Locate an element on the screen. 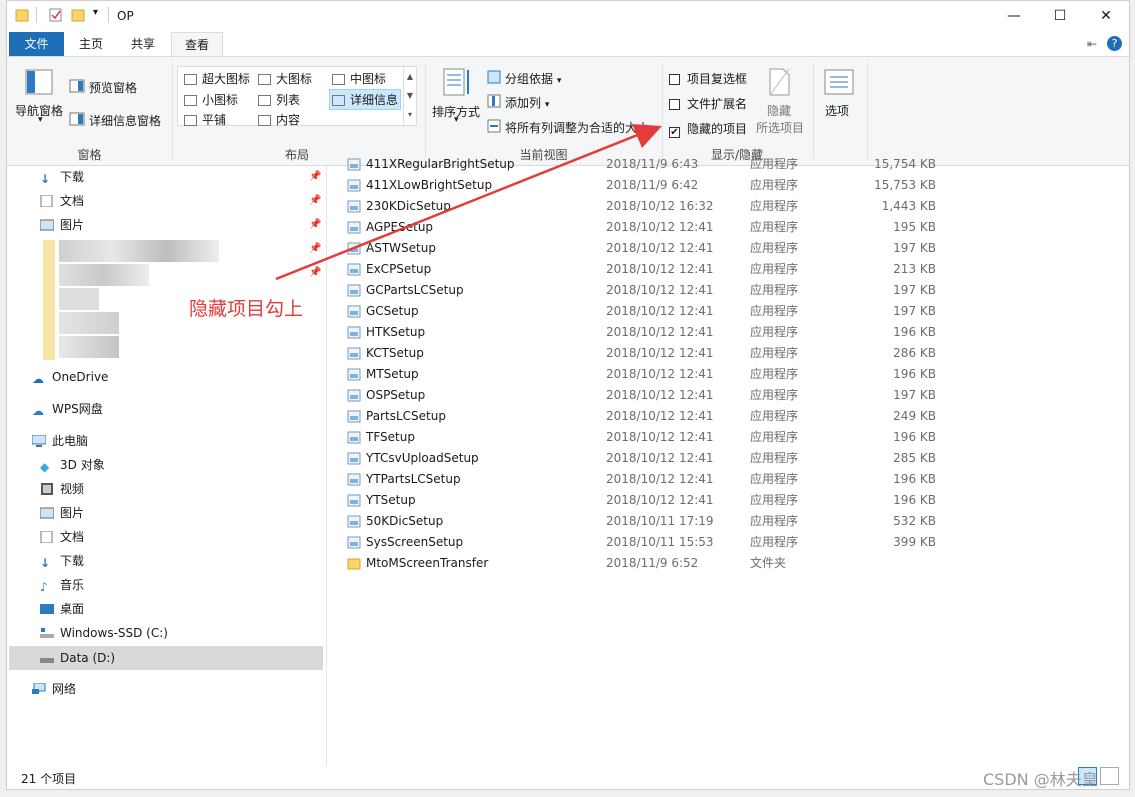  watermark: CSDN @林夫皇 is located at coordinates (1040, 779).